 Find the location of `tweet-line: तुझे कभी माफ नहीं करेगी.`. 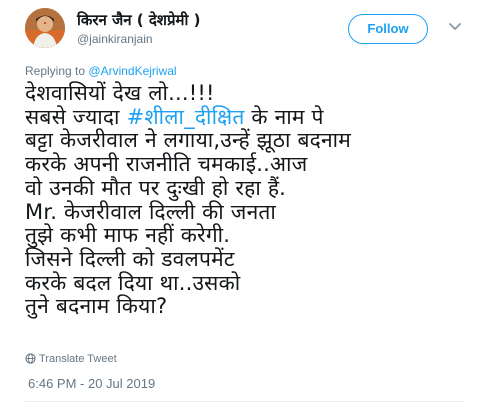

tweet-line: तुझे कभी माफ नहीं करेगी. is located at coordinates (128, 235).